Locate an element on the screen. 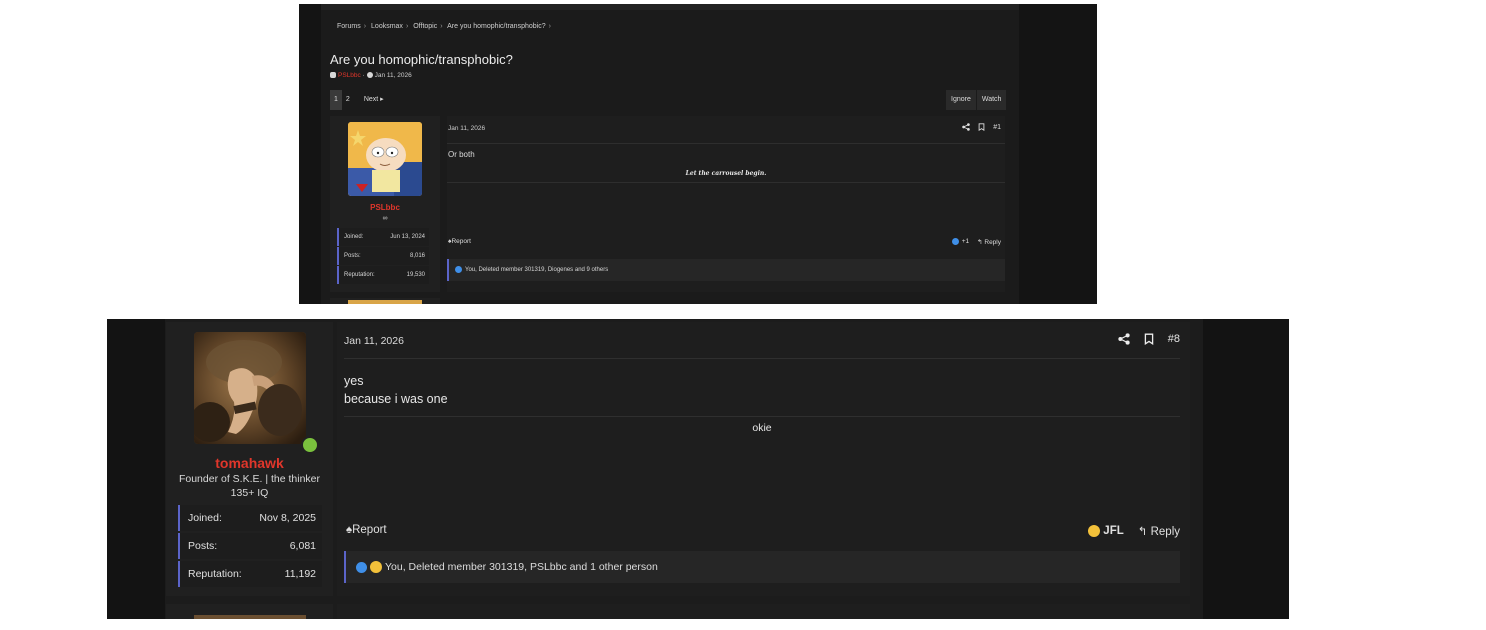 The image size is (1486, 630). post-tools: #8 is located at coordinates (1149, 339).